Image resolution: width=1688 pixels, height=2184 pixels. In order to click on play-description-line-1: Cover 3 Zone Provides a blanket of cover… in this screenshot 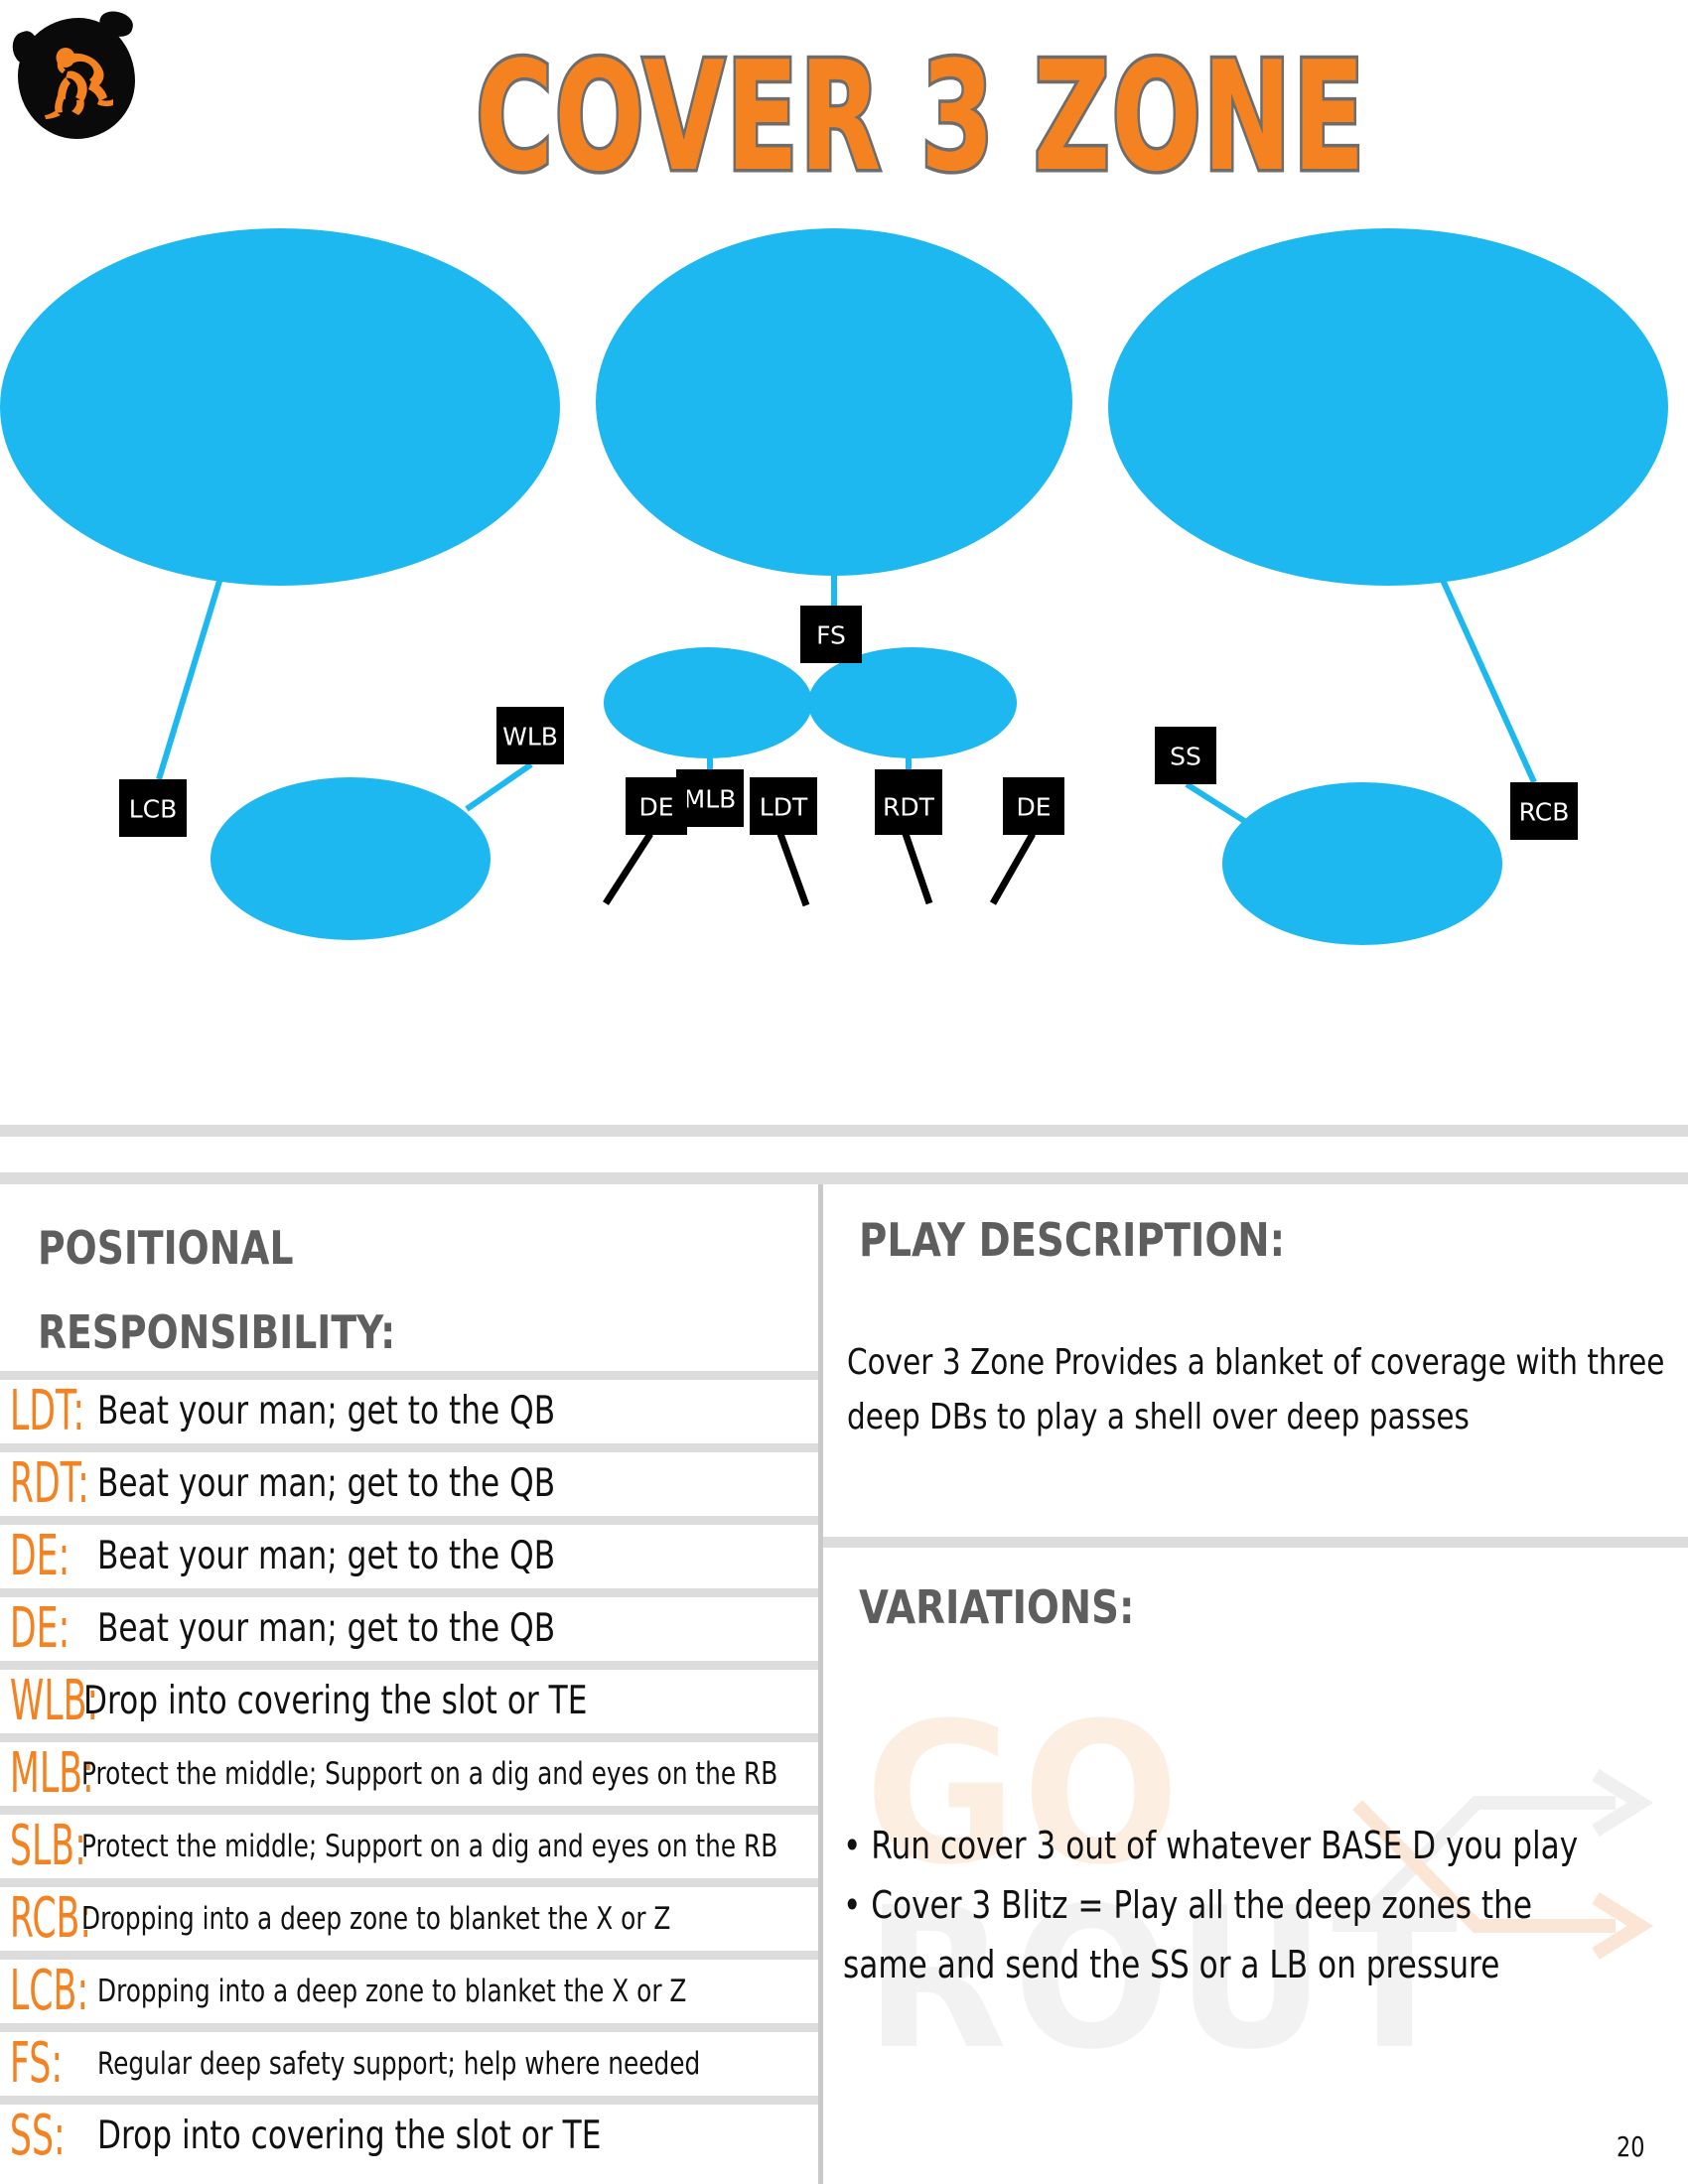, I will do `click(1256, 1362)`.